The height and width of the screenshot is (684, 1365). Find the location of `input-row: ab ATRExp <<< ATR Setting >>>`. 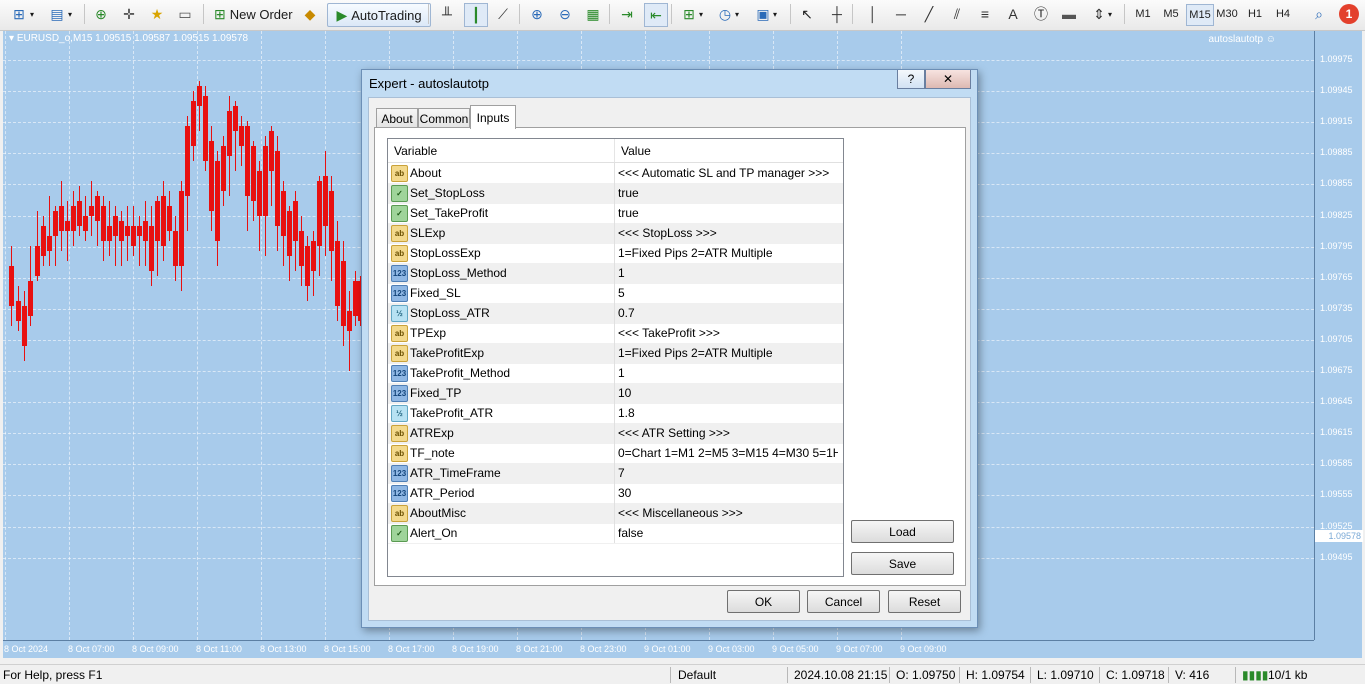

input-row: ab ATRExp <<< ATR Setting >>> is located at coordinates (615, 433).